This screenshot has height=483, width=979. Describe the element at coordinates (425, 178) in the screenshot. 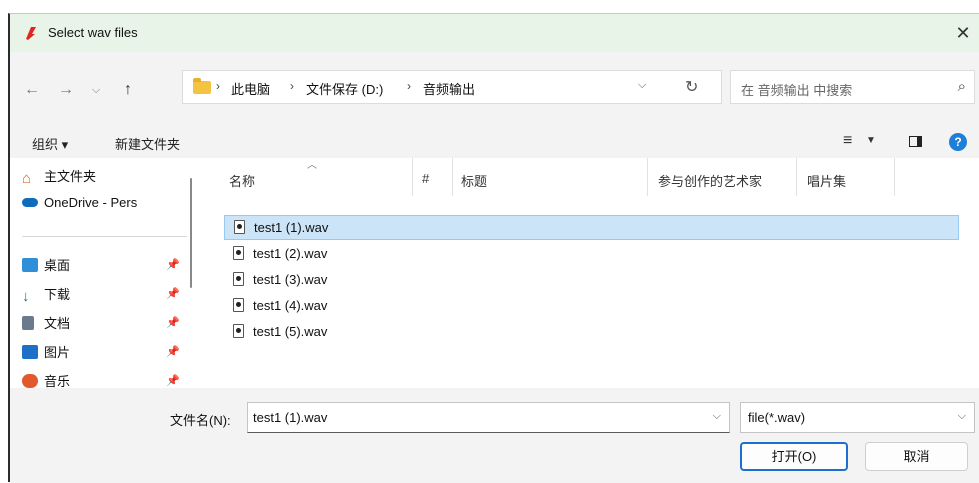

I see `column-header-number: #` at that location.